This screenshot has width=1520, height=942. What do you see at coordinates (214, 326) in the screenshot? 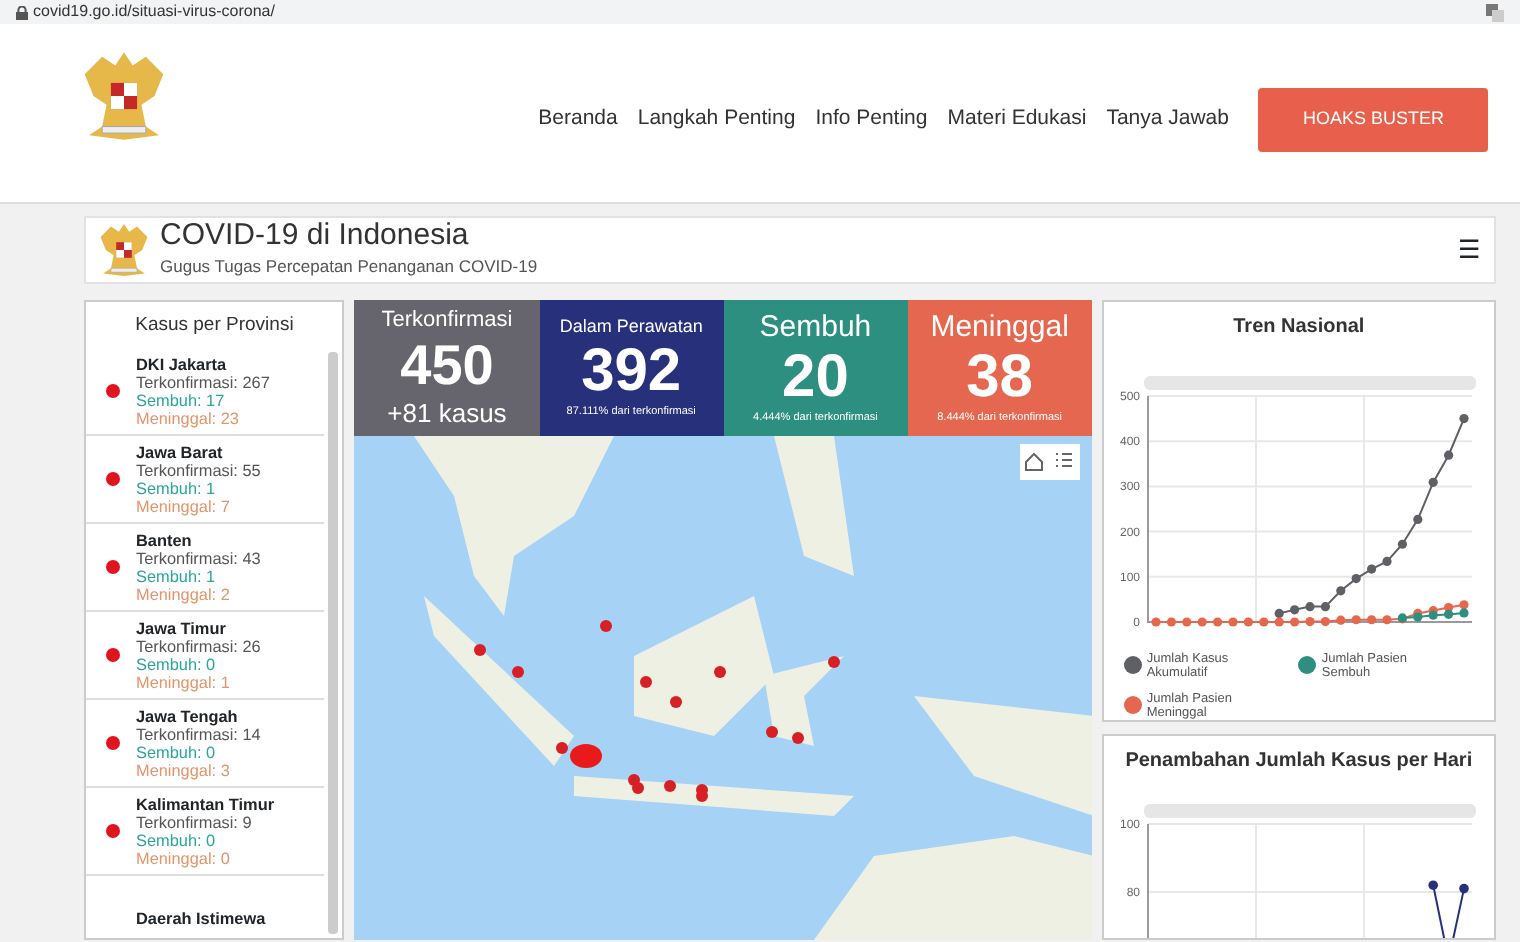
I see `panel-title: Kasus per Provinsi` at bounding box center [214, 326].